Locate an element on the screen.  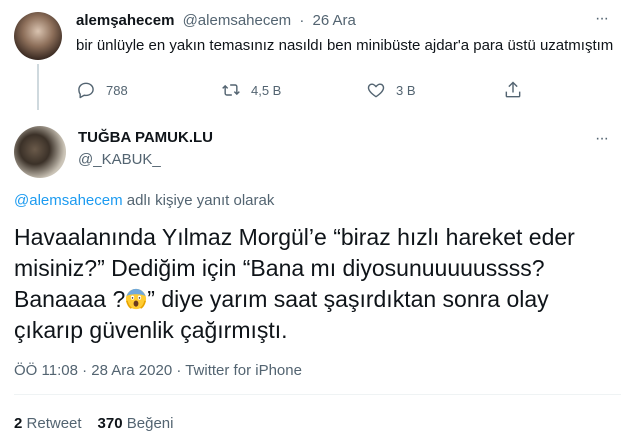
retweet-stat: 2 Retweet is located at coordinates (48, 423).